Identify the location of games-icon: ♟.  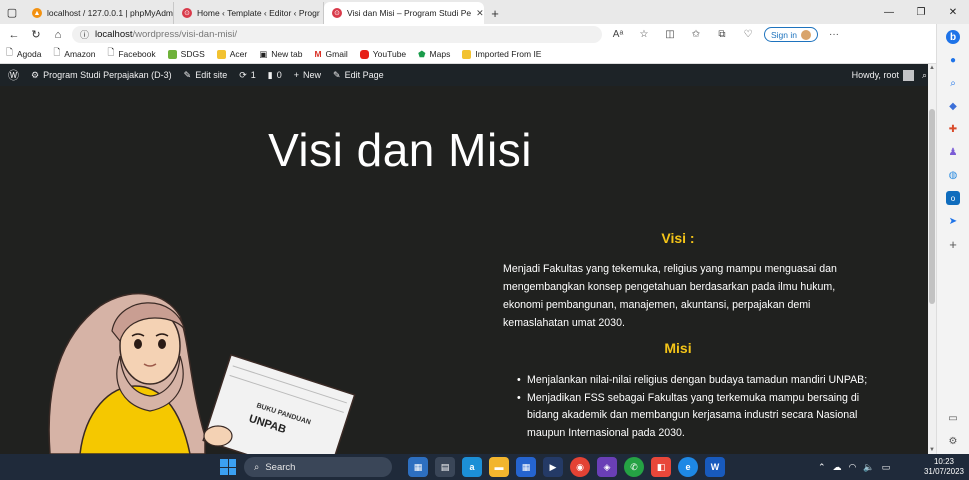
(953, 152).